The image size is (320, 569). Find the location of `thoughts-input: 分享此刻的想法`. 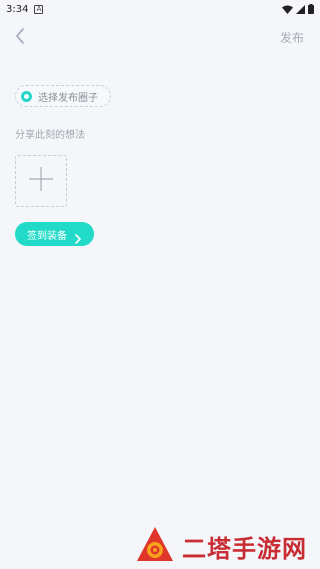

thoughts-input: 分享此刻的想法 is located at coordinates (160, 135).